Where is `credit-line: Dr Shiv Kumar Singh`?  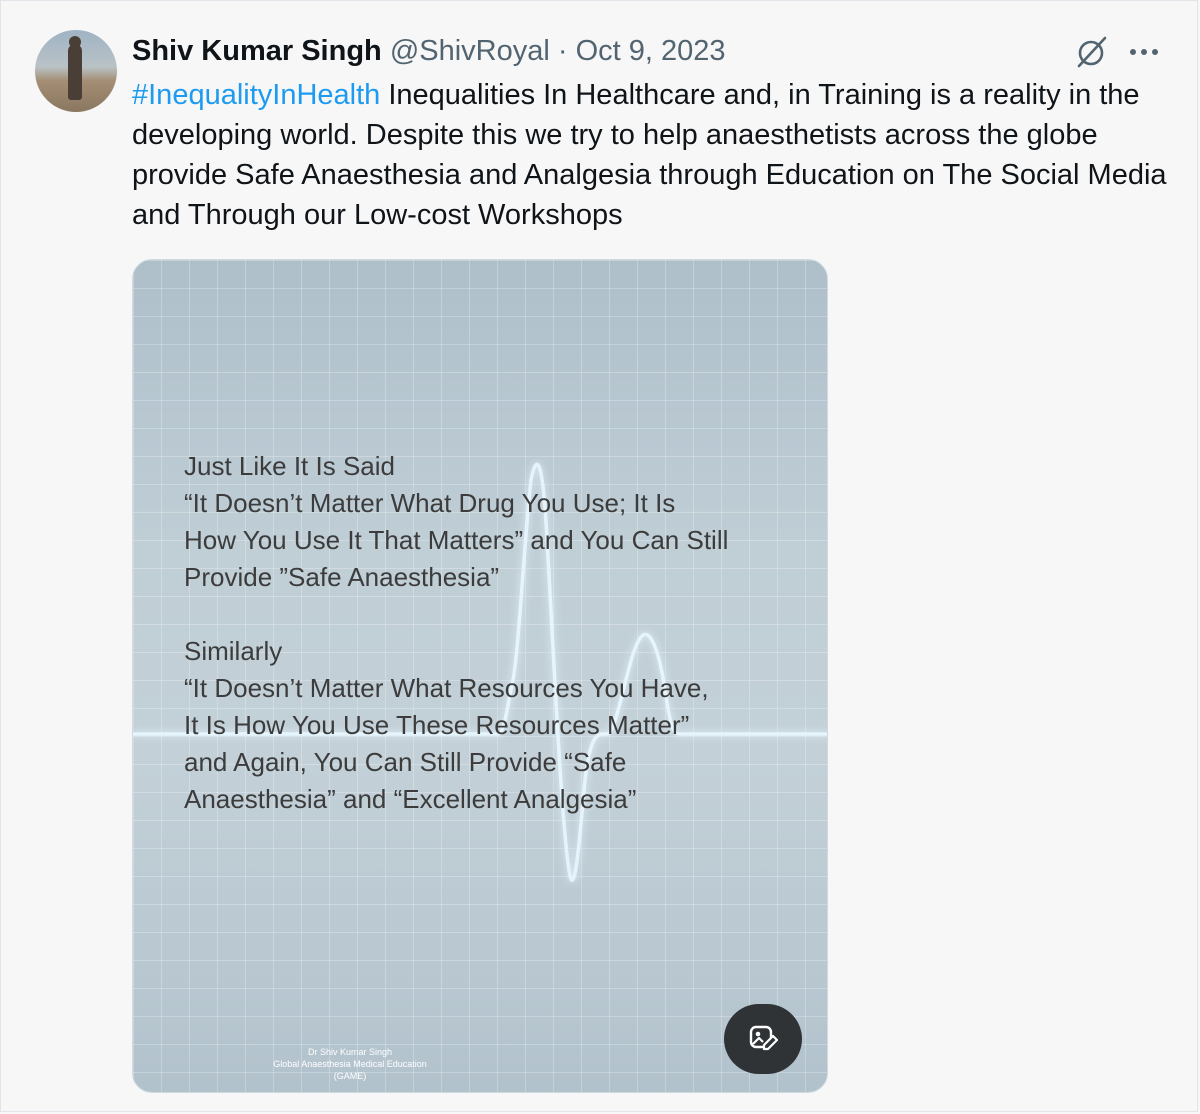 credit-line: Dr Shiv Kumar Singh is located at coordinates (350, 1052).